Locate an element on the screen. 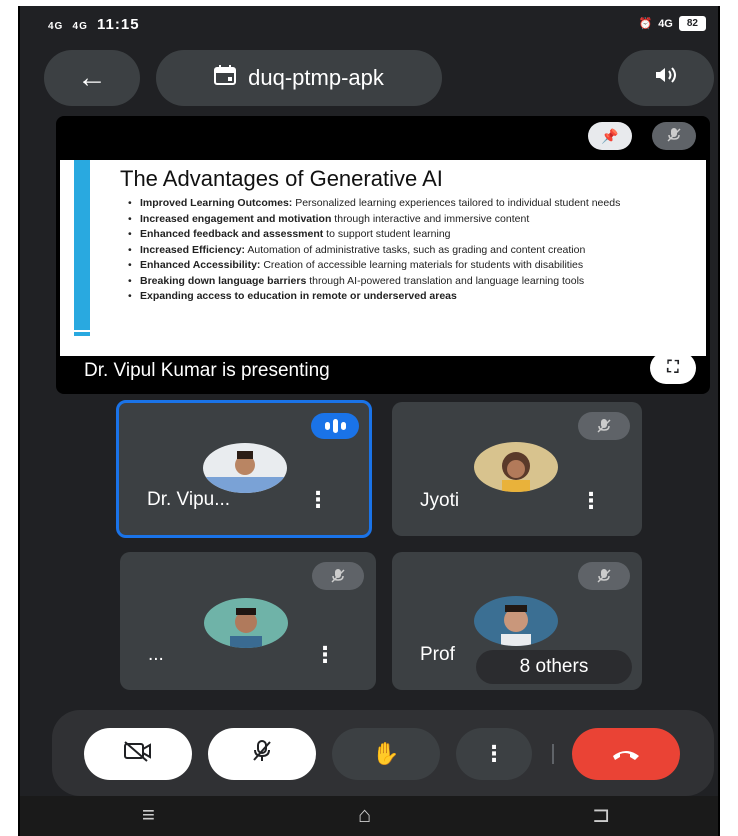  status-left: 4G 4G 11:15 is located at coordinates (94, 24).